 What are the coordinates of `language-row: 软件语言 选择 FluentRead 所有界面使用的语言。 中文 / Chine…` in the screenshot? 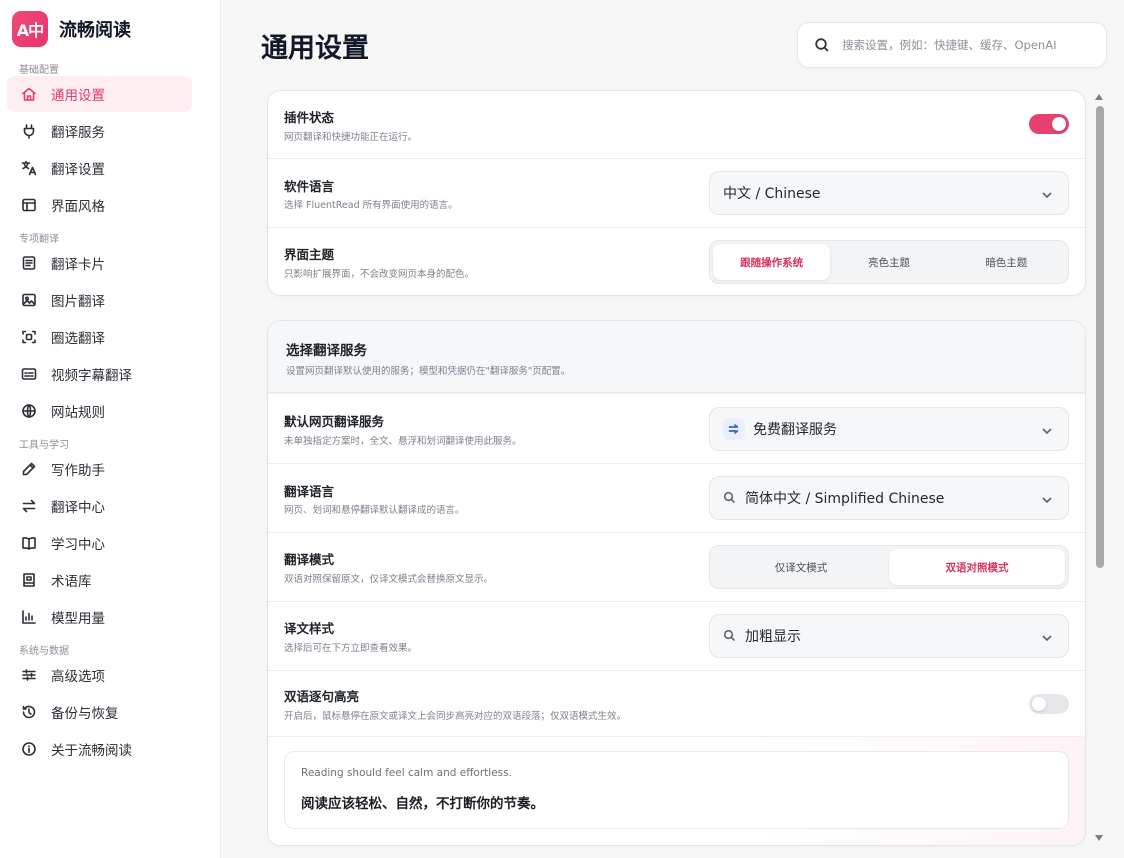 It's located at (676, 192).